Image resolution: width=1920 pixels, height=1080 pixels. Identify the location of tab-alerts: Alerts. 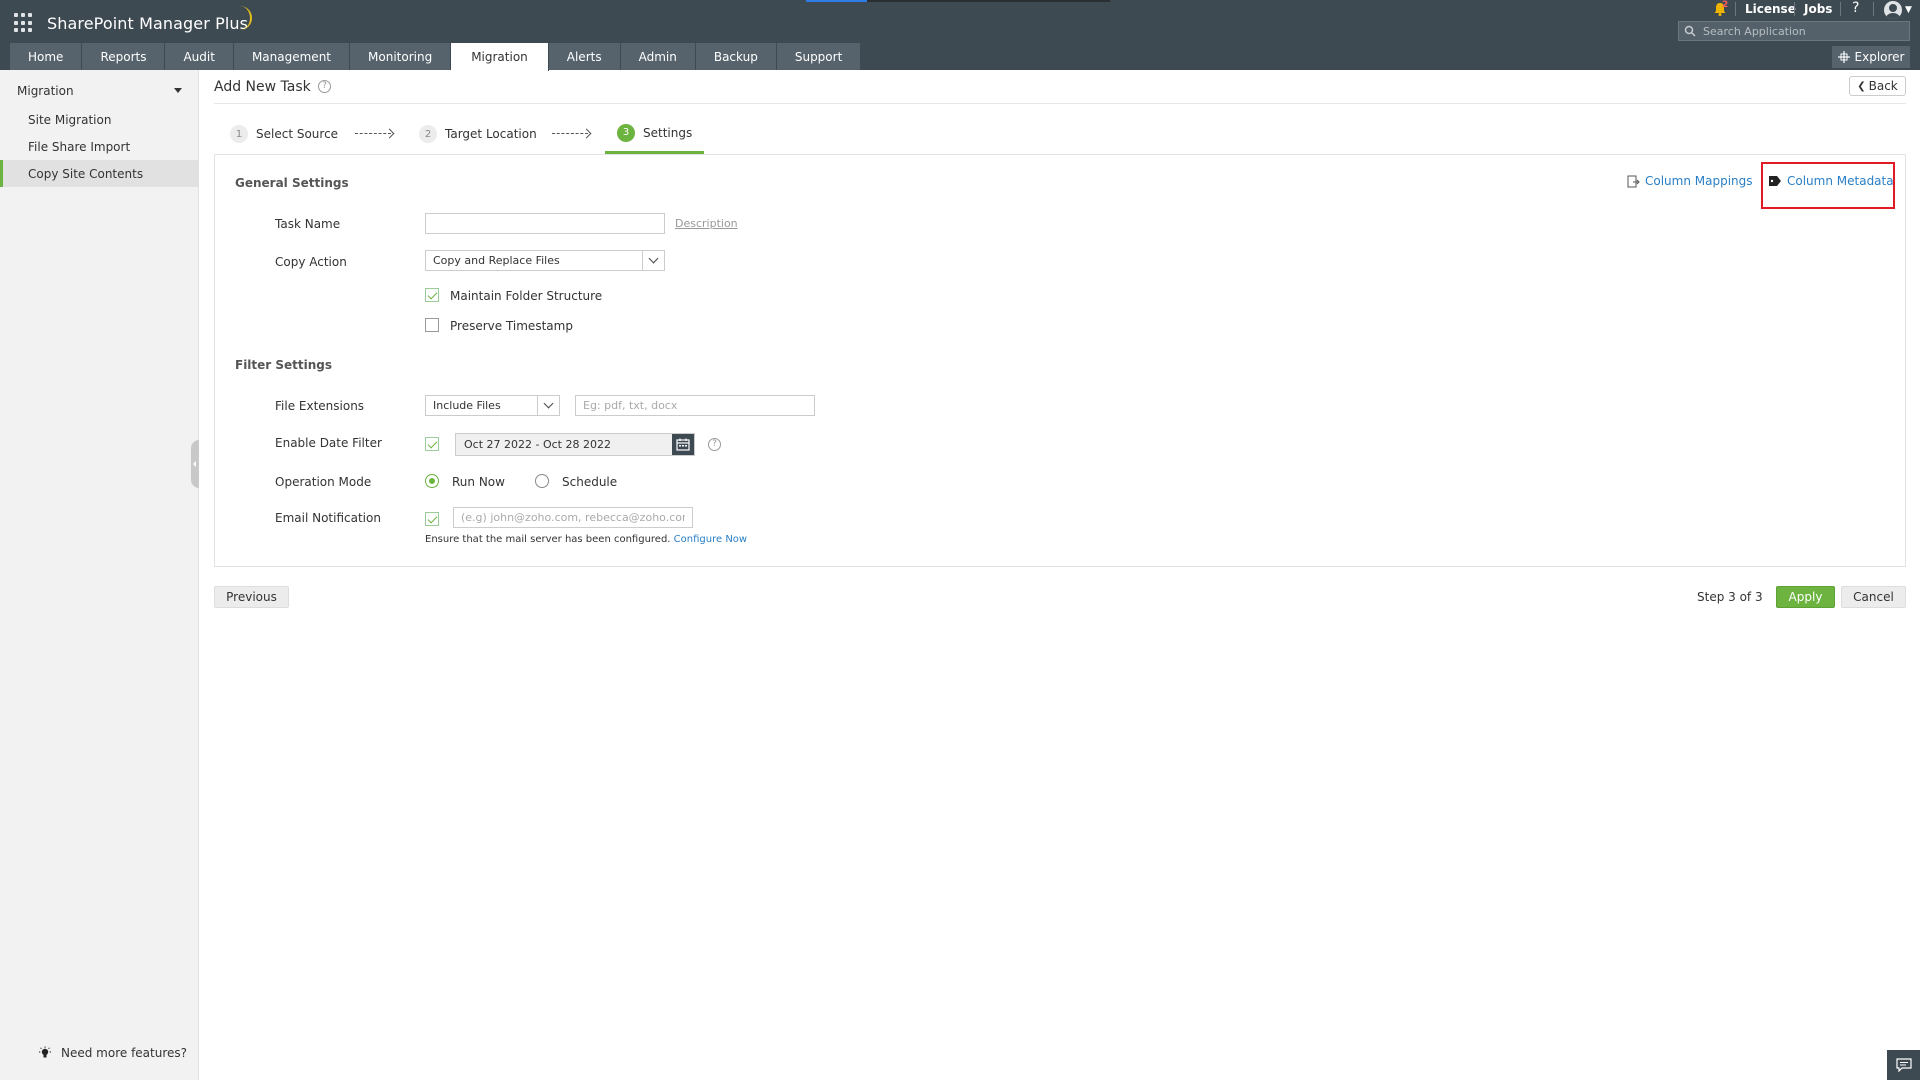
(584, 56).